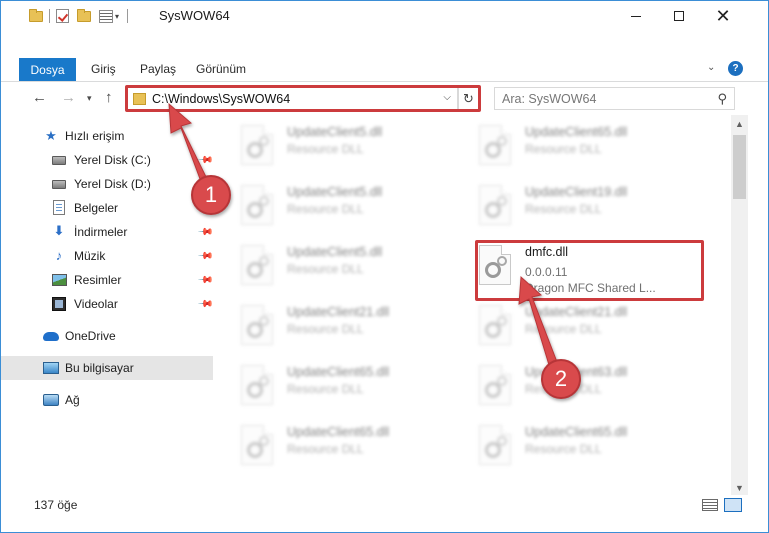 This screenshot has width=769, height=533. Describe the element at coordinates (36, 15) in the screenshot. I see `folder-icon` at that location.